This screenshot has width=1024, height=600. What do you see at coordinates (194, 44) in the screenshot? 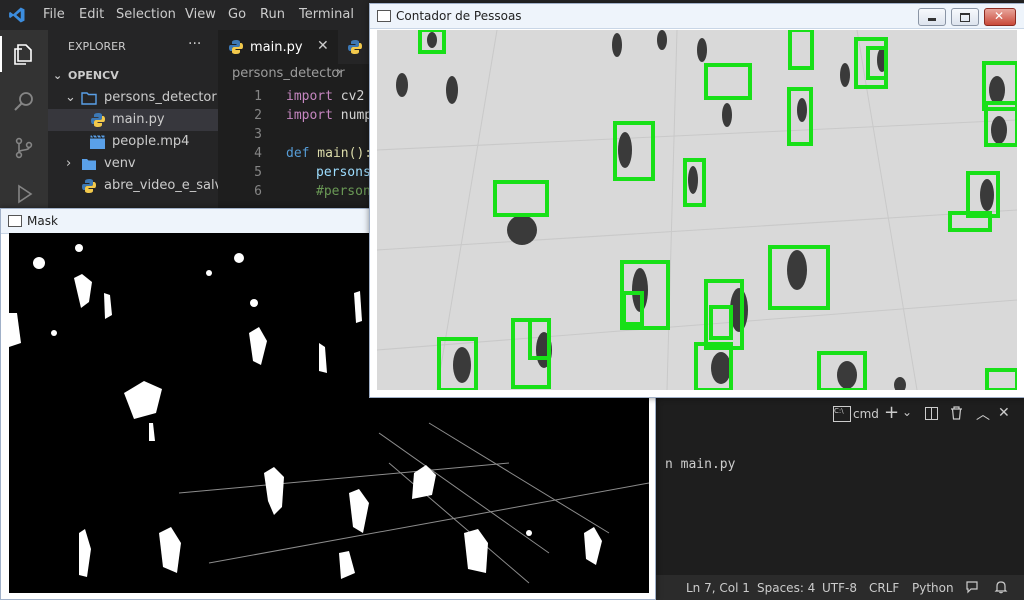
I see `explorer-more-button: ···` at bounding box center [194, 44].